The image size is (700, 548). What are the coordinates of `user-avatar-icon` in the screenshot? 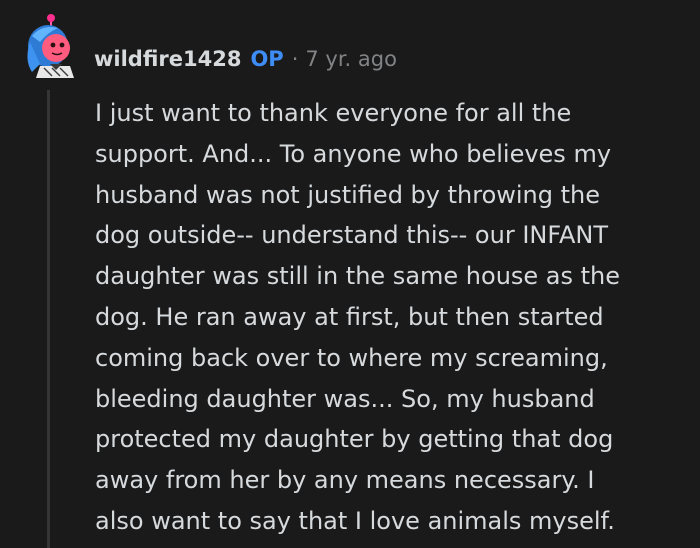 It's located at (49, 46).